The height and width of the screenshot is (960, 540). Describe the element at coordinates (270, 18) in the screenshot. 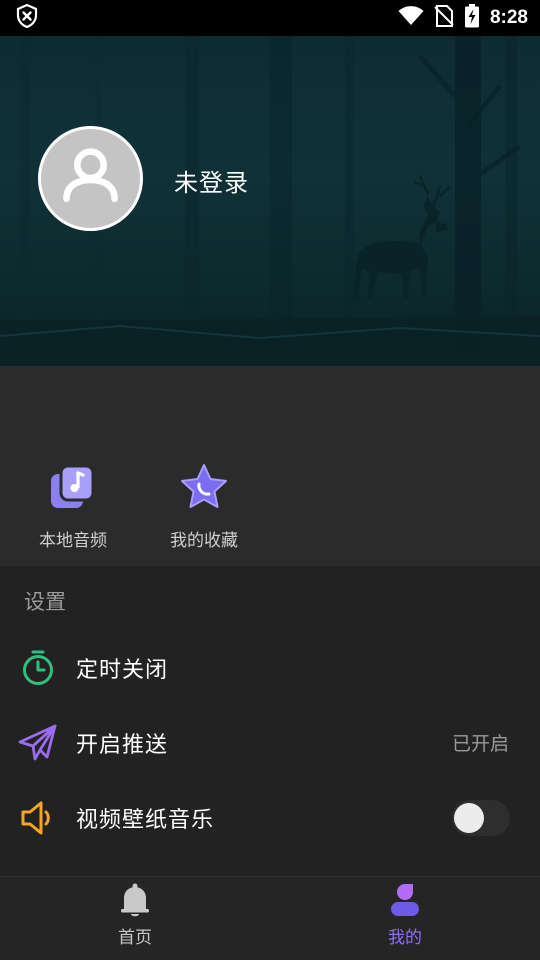

I see `status-bar: 8:28` at that location.